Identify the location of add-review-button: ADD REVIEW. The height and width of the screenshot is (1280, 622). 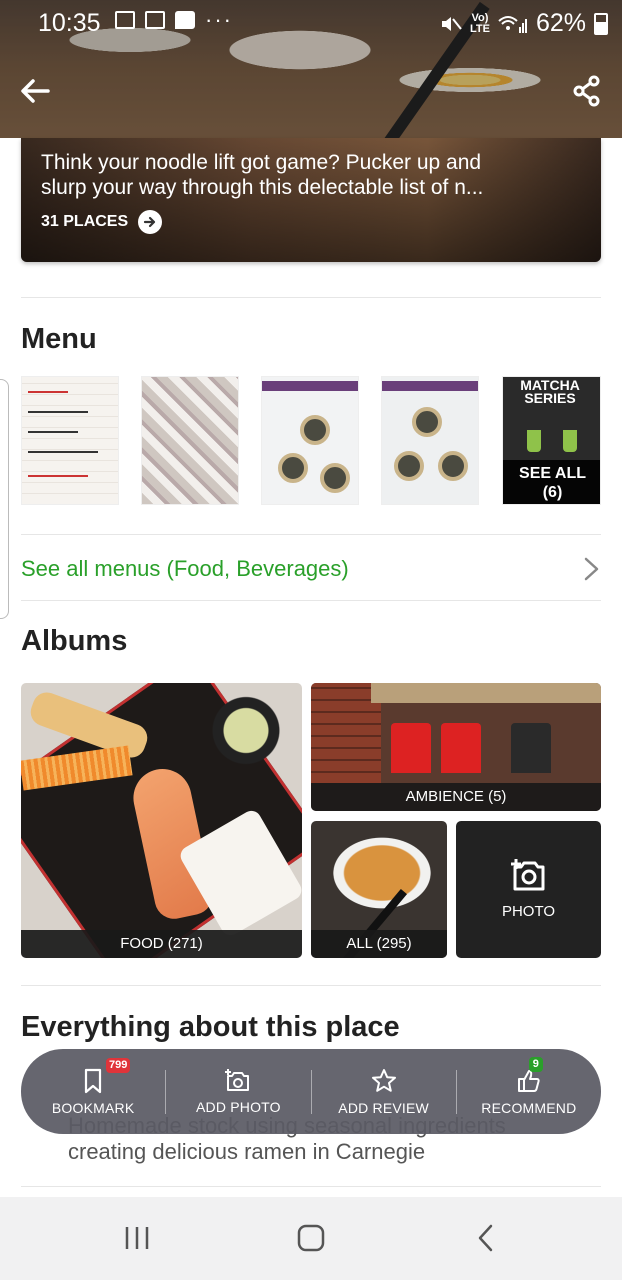
(384, 1091).